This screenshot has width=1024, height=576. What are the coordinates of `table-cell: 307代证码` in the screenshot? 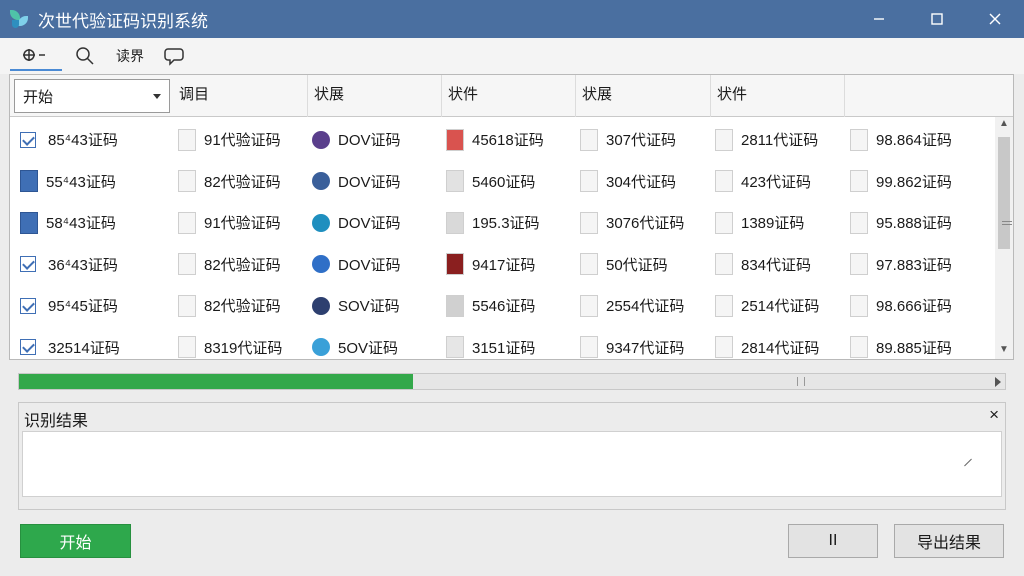 It's located at (645, 139).